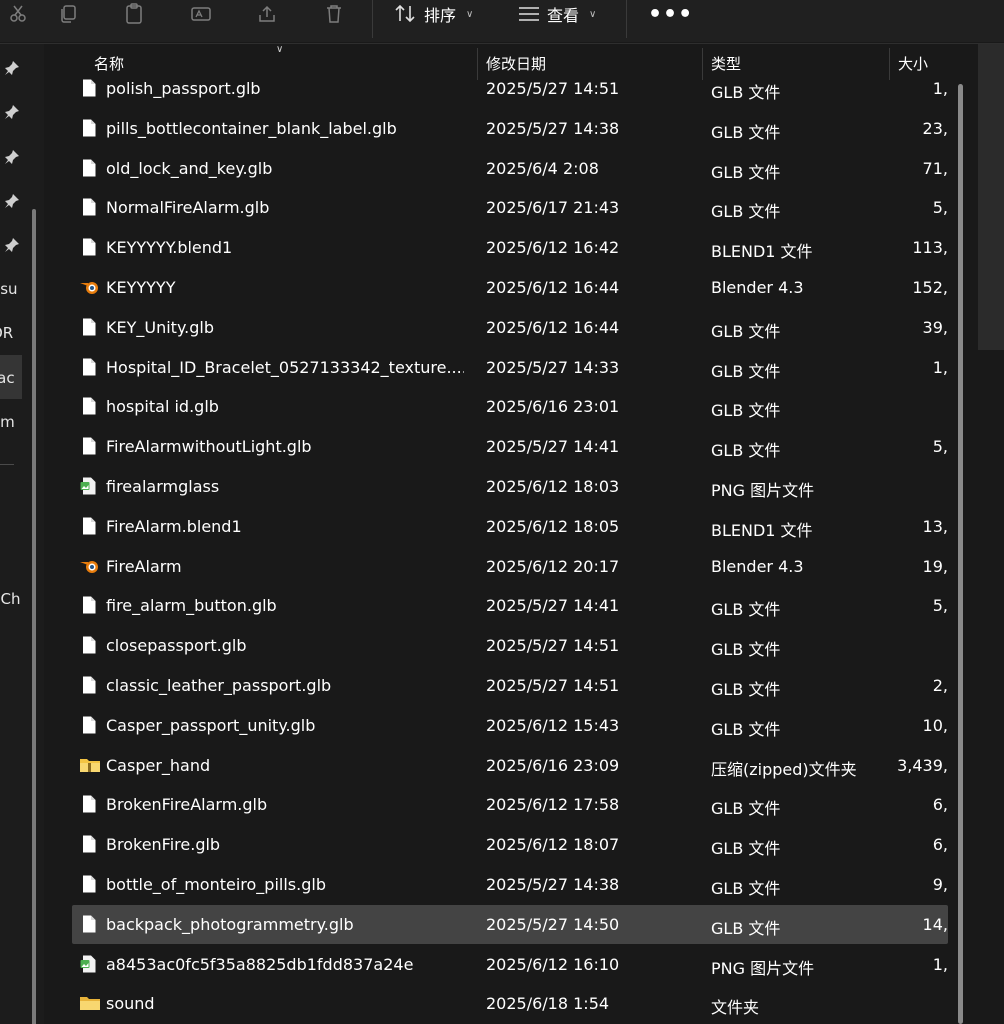  What do you see at coordinates (163, 845) in the screenshot?
I see `file-name: BrokenFire.glb` at bounding box center [163, 845].